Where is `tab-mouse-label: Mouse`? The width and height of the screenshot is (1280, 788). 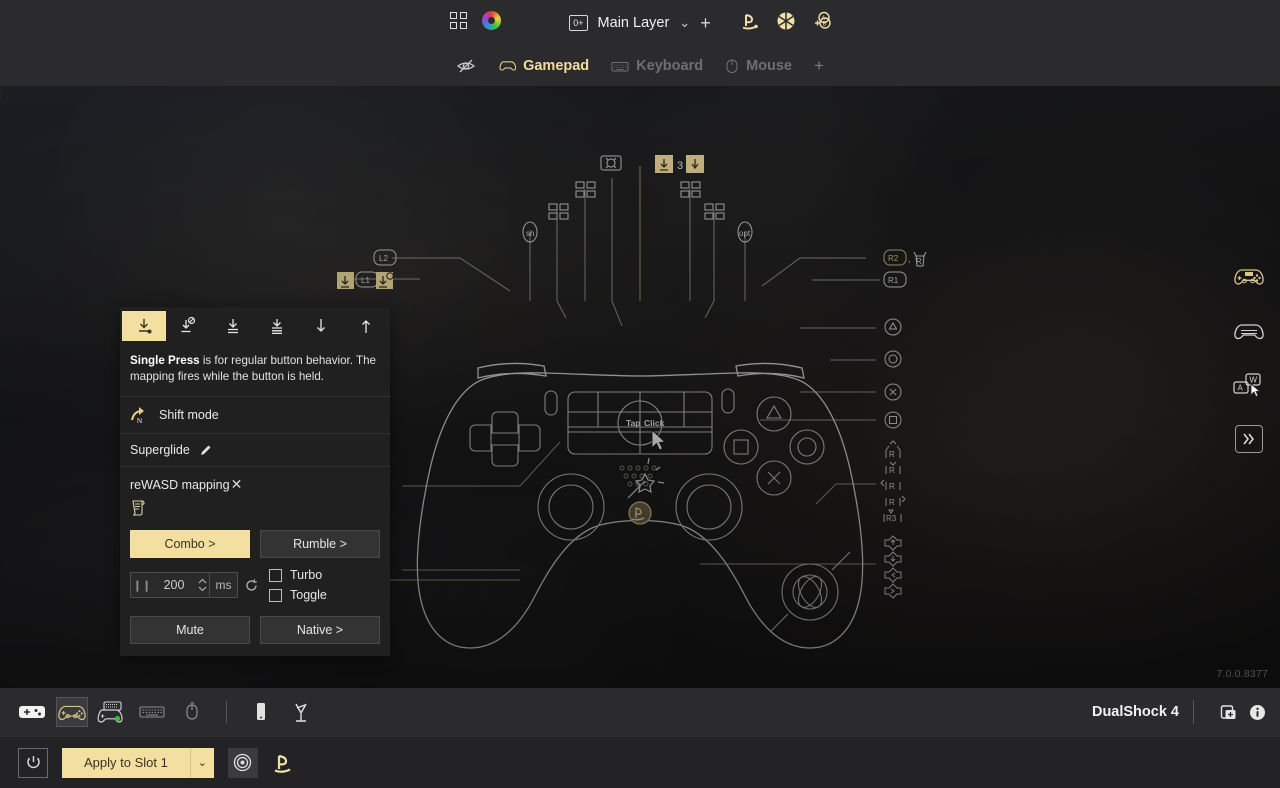
tab-mouse-label: Mouse is located at coordinates (769, 66).